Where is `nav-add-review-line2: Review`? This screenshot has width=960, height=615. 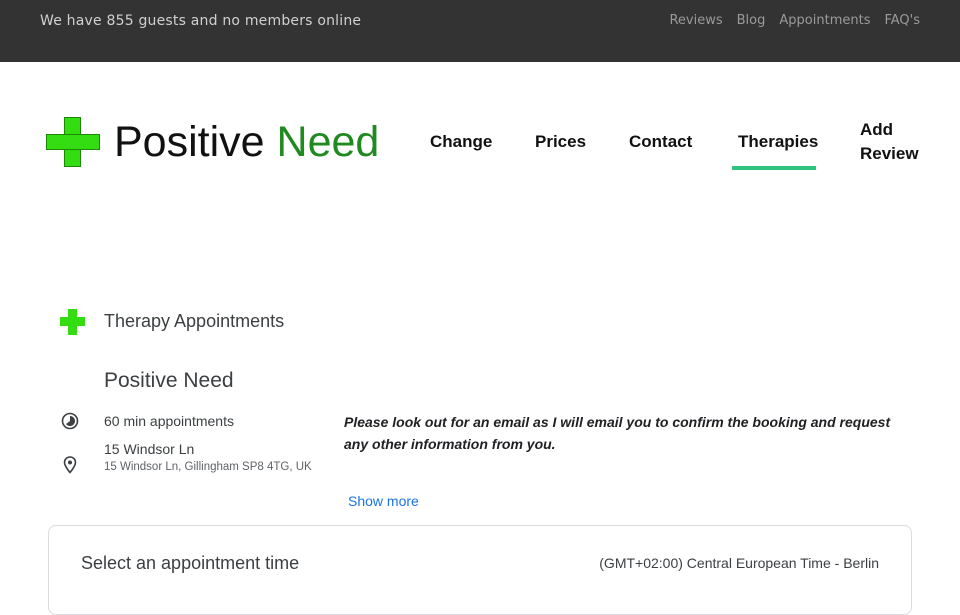
nav-add-review-line2: Review is located at coordinates (889, 153).